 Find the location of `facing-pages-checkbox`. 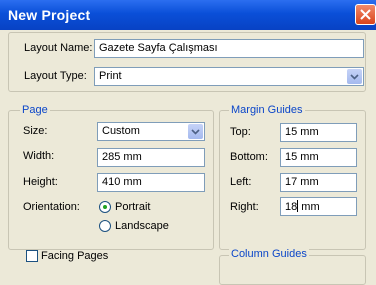

facing-pages-checkbox is located at coordinates (32, 256).